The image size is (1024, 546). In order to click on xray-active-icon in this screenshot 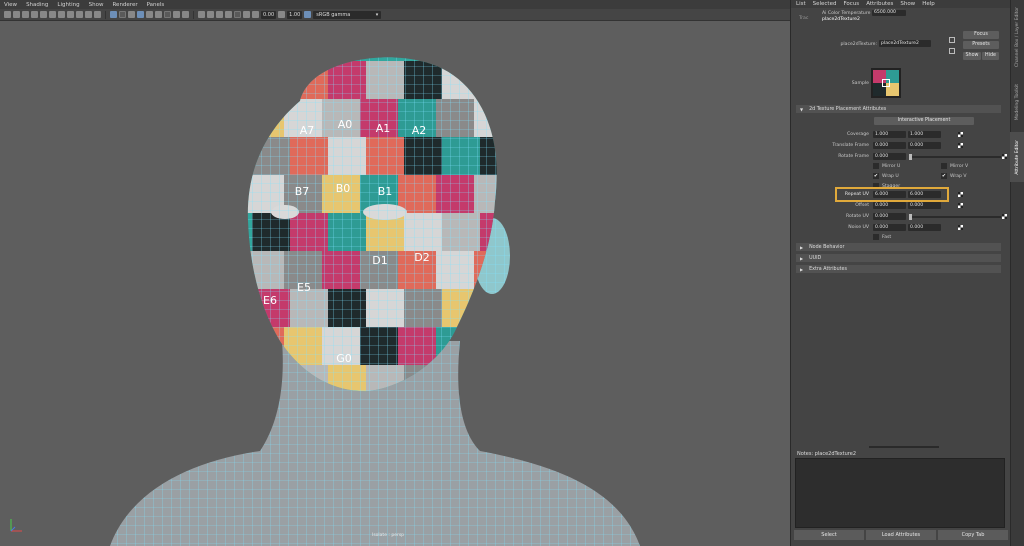, I will do `click(246, 14)`.